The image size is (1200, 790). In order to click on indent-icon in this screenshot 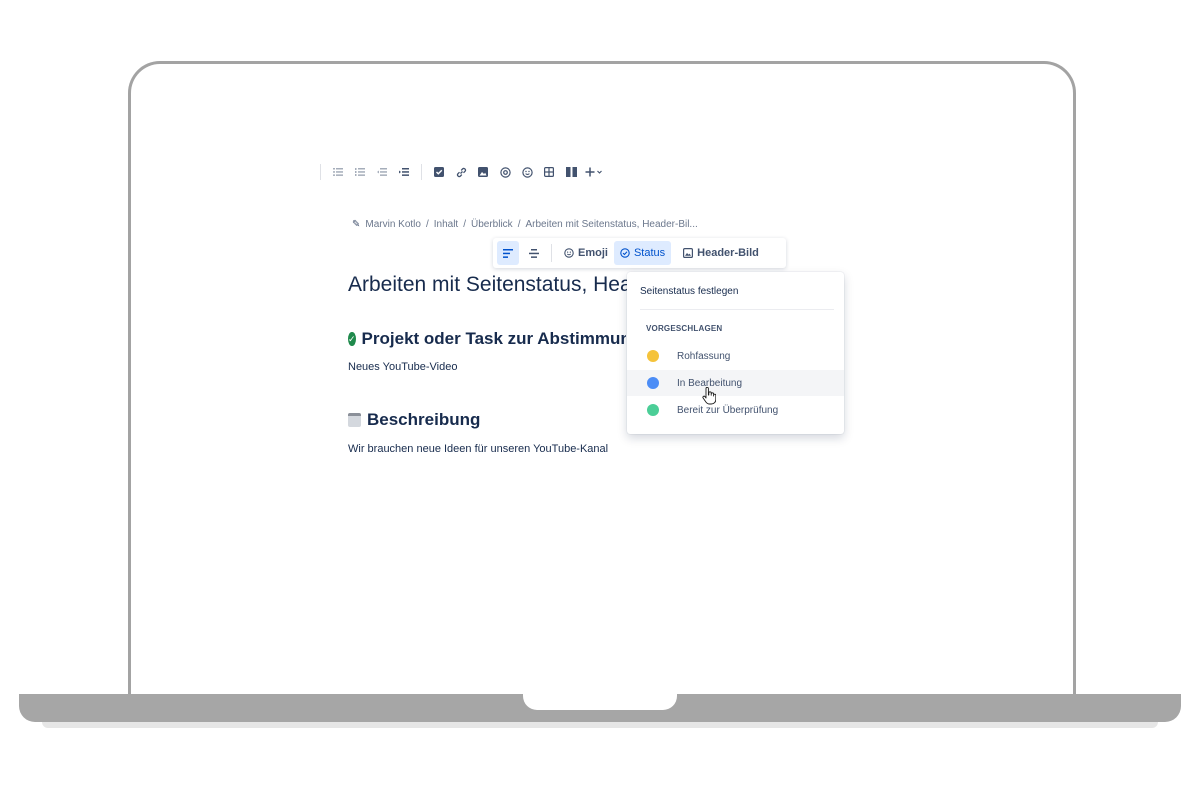, I will do `click(404, 172)`.